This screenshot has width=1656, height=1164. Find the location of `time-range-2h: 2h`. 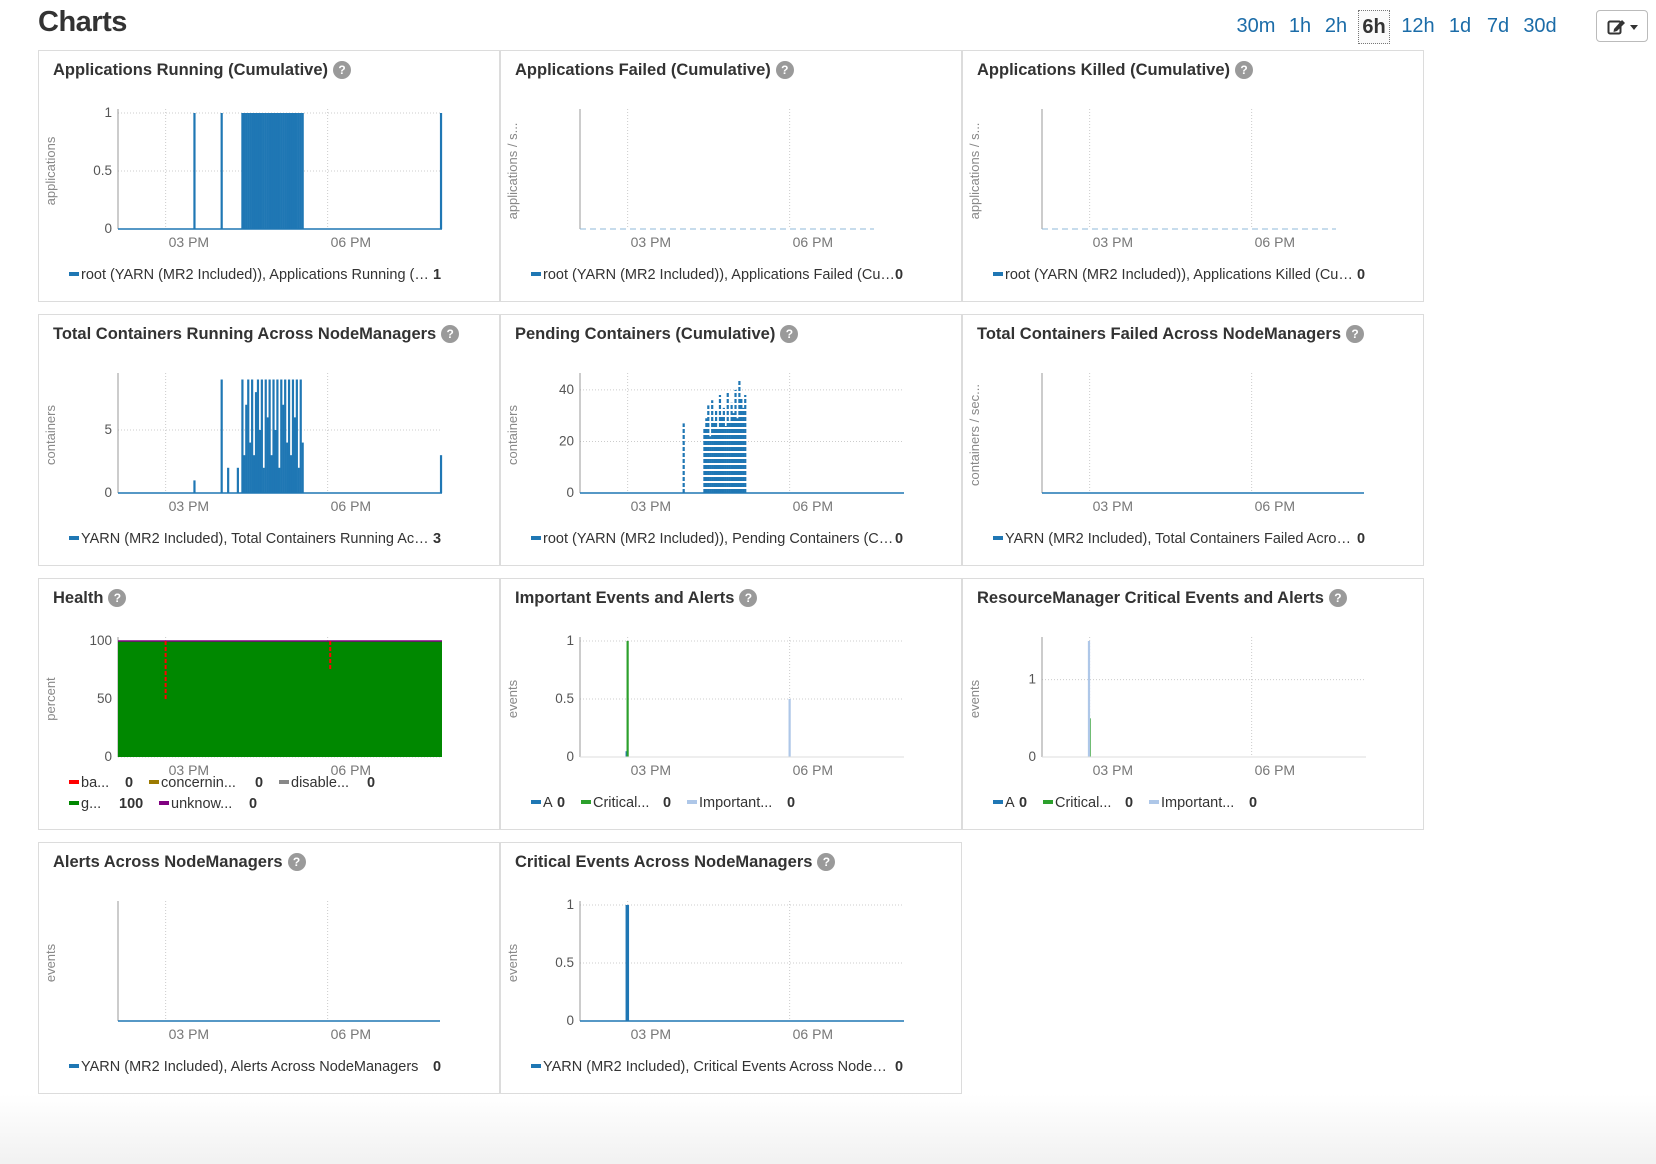

time-range-2h: 2h is located at coordinates (1336, 27).